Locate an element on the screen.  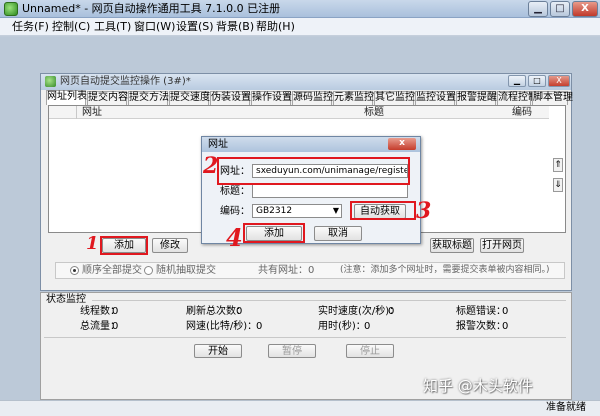
stat-elapsed-label: 用时(秒)： is located at coordinates (342, 326).